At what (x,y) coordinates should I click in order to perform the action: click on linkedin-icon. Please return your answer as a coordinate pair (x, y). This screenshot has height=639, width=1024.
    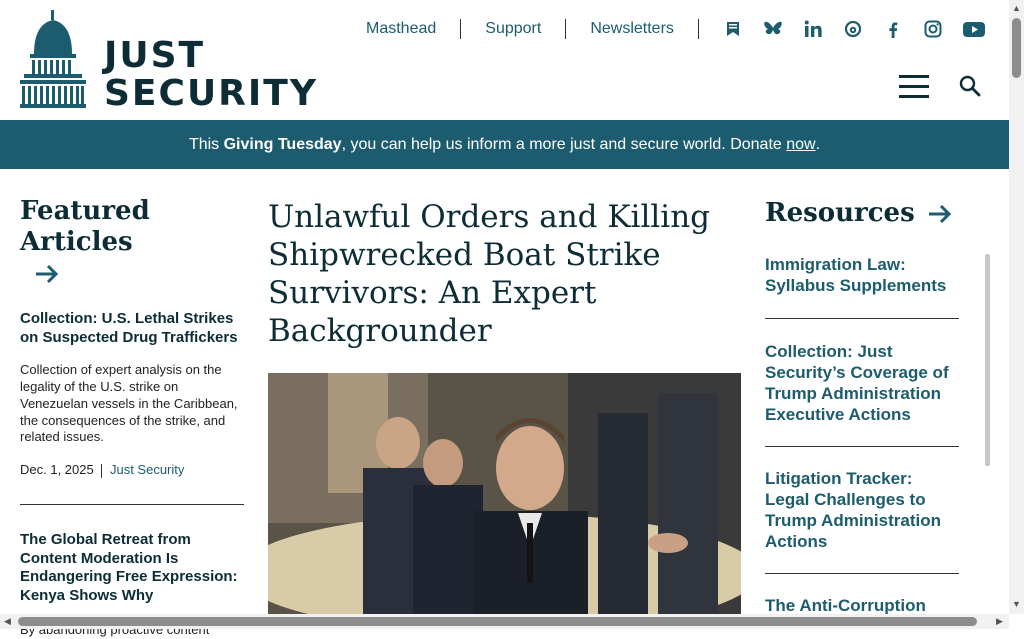
    Looking at the image, I should click on (813, 29).